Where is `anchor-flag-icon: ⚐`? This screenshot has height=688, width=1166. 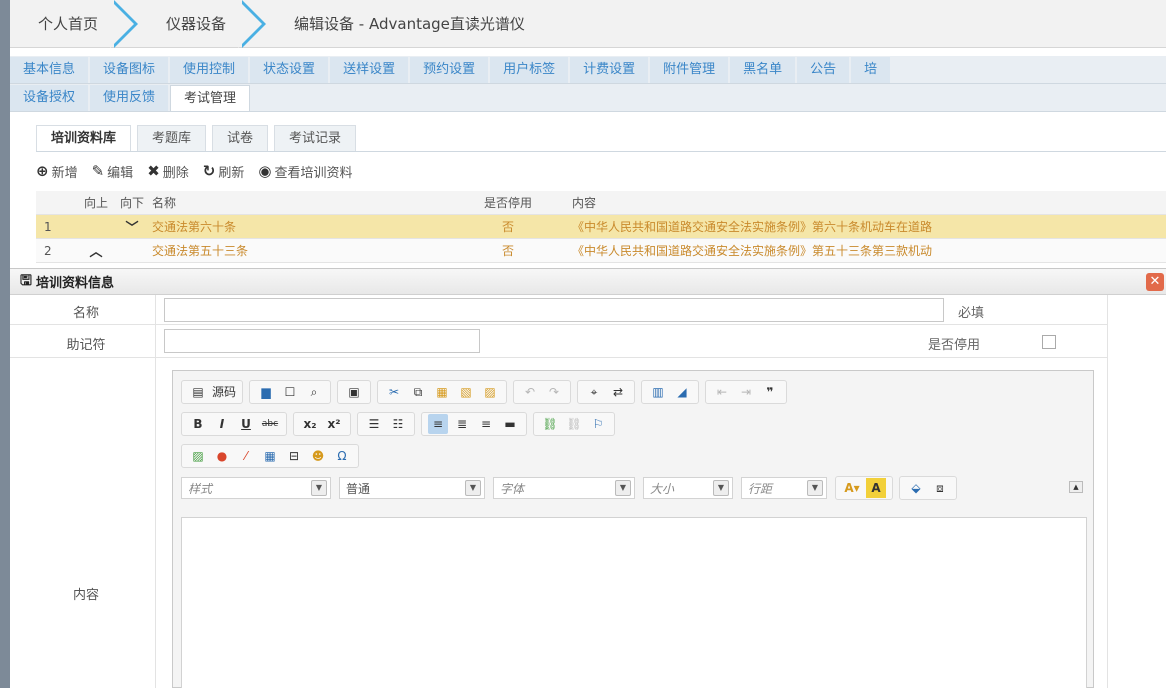
anchor-flag-icon: ⚐ is located at coordinates (598, 424).